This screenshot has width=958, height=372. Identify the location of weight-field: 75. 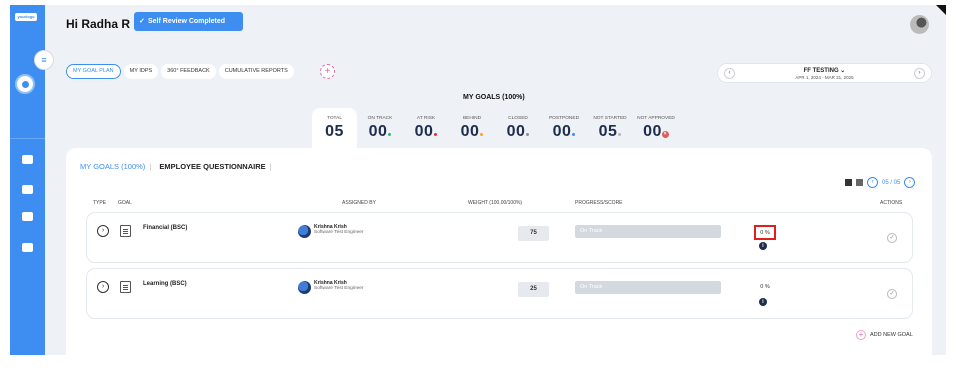
(533, 233).